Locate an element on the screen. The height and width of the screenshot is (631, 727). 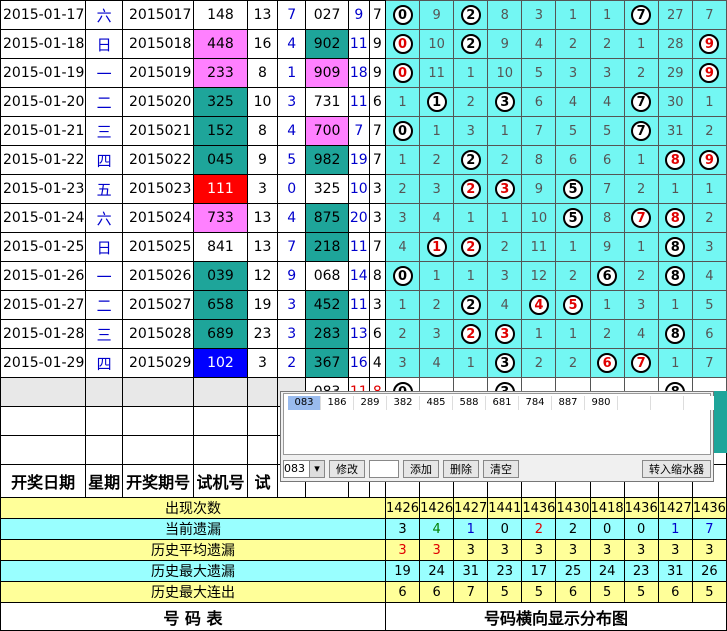
date-cell: 2015-01-25 is located at coordinates (43, 247).